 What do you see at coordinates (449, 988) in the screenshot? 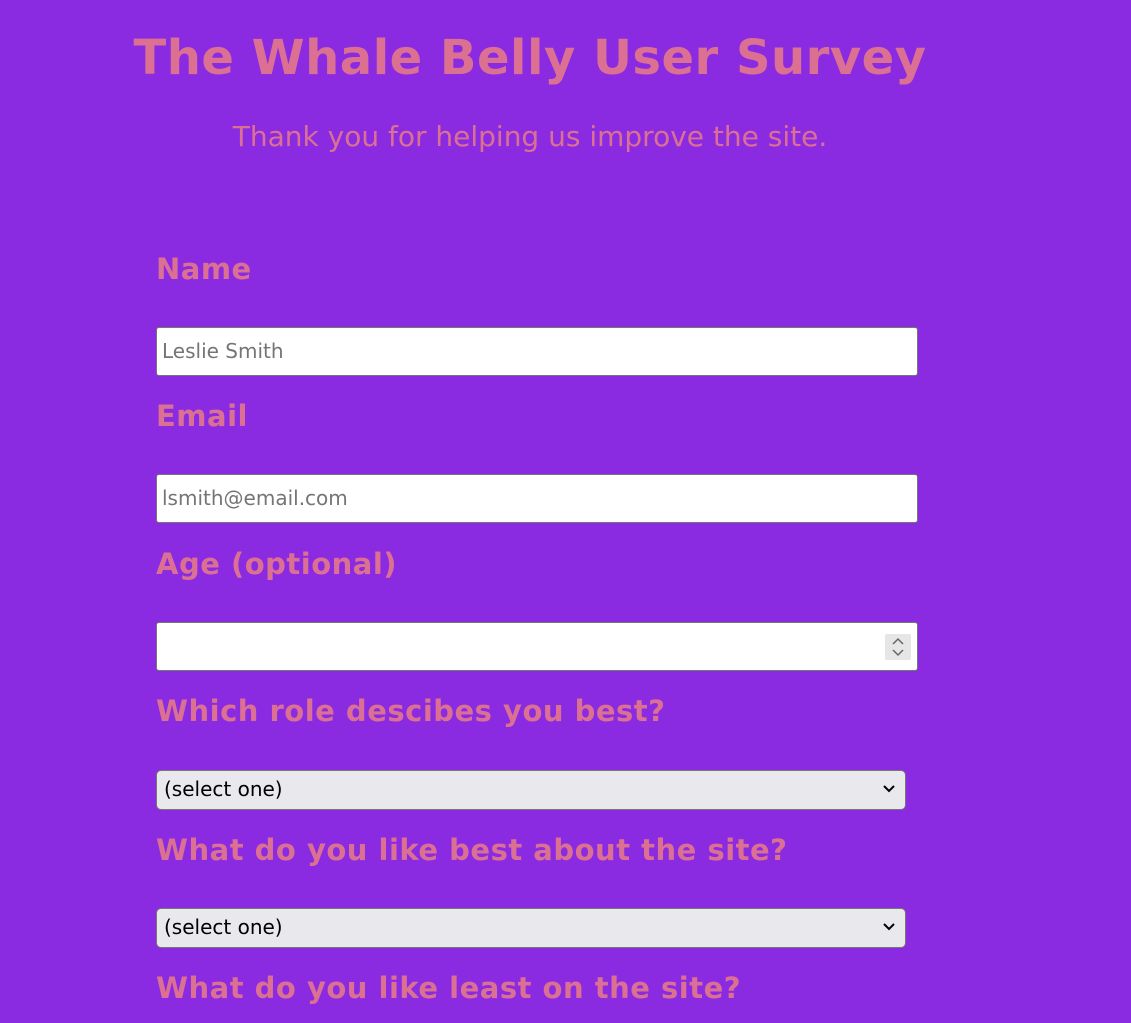
I see `like-least-label: What do you like least on the site?` at bounding box center [449, 988].